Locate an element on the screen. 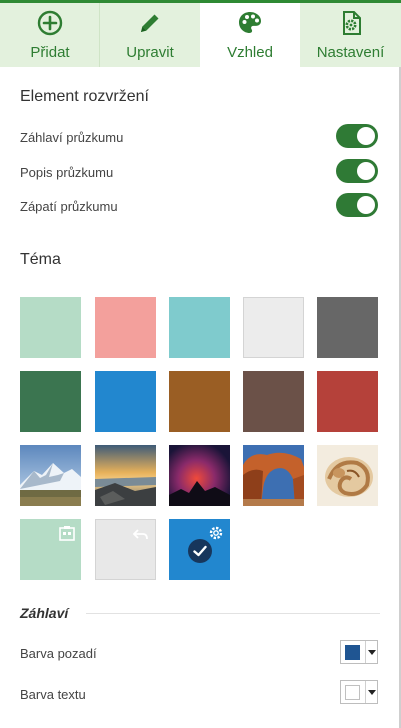 The image size is (401, 728). rocky-sunset-photo is located at coordinates (125, 475).